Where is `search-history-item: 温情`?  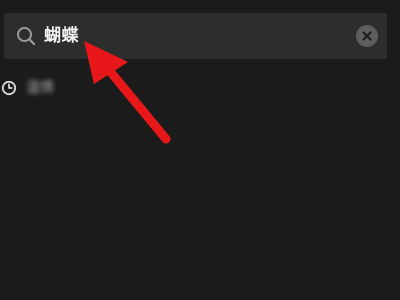 search-history-item: 温情 is located at coordinates (200, 89).